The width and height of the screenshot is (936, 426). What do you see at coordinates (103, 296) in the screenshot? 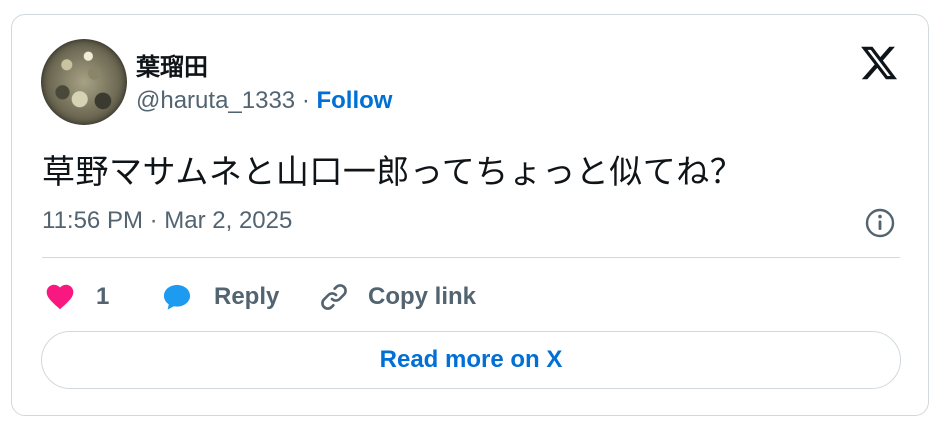
I see `like-count: 1` at bounding box center [103, 296].